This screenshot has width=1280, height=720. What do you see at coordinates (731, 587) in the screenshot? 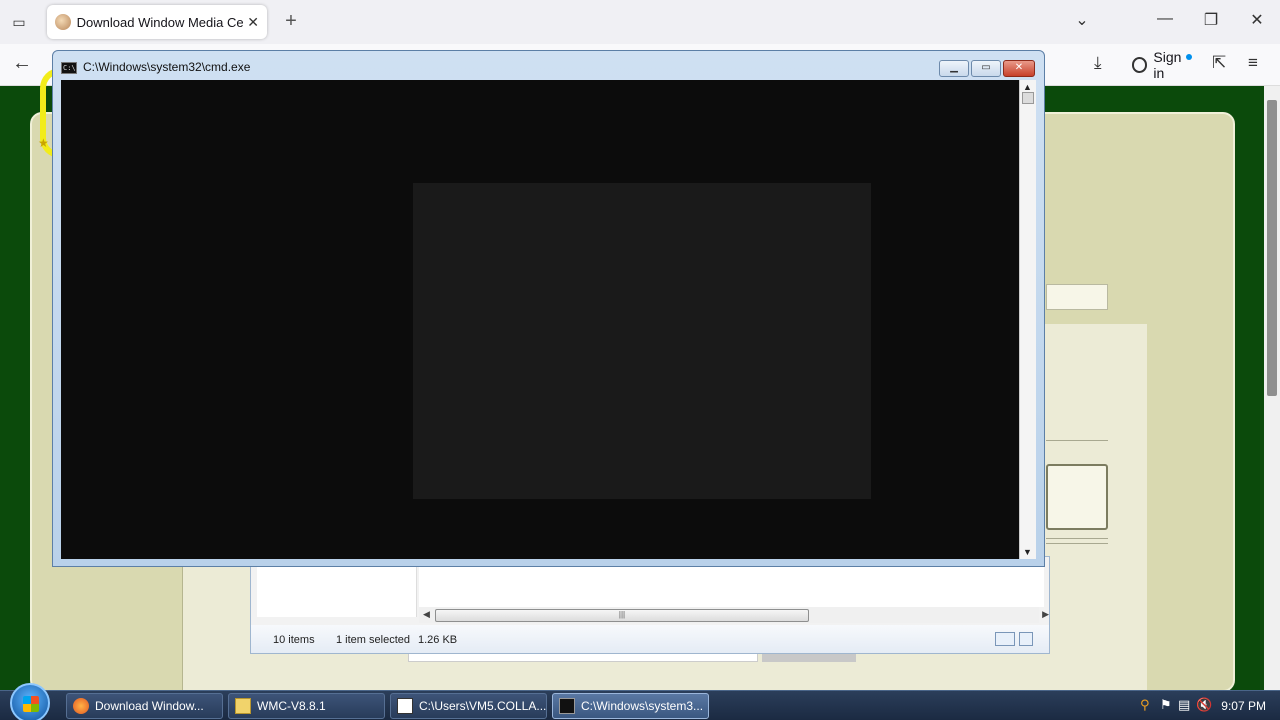
I see `explorer-file-pane` at bounding box center [731, 587].